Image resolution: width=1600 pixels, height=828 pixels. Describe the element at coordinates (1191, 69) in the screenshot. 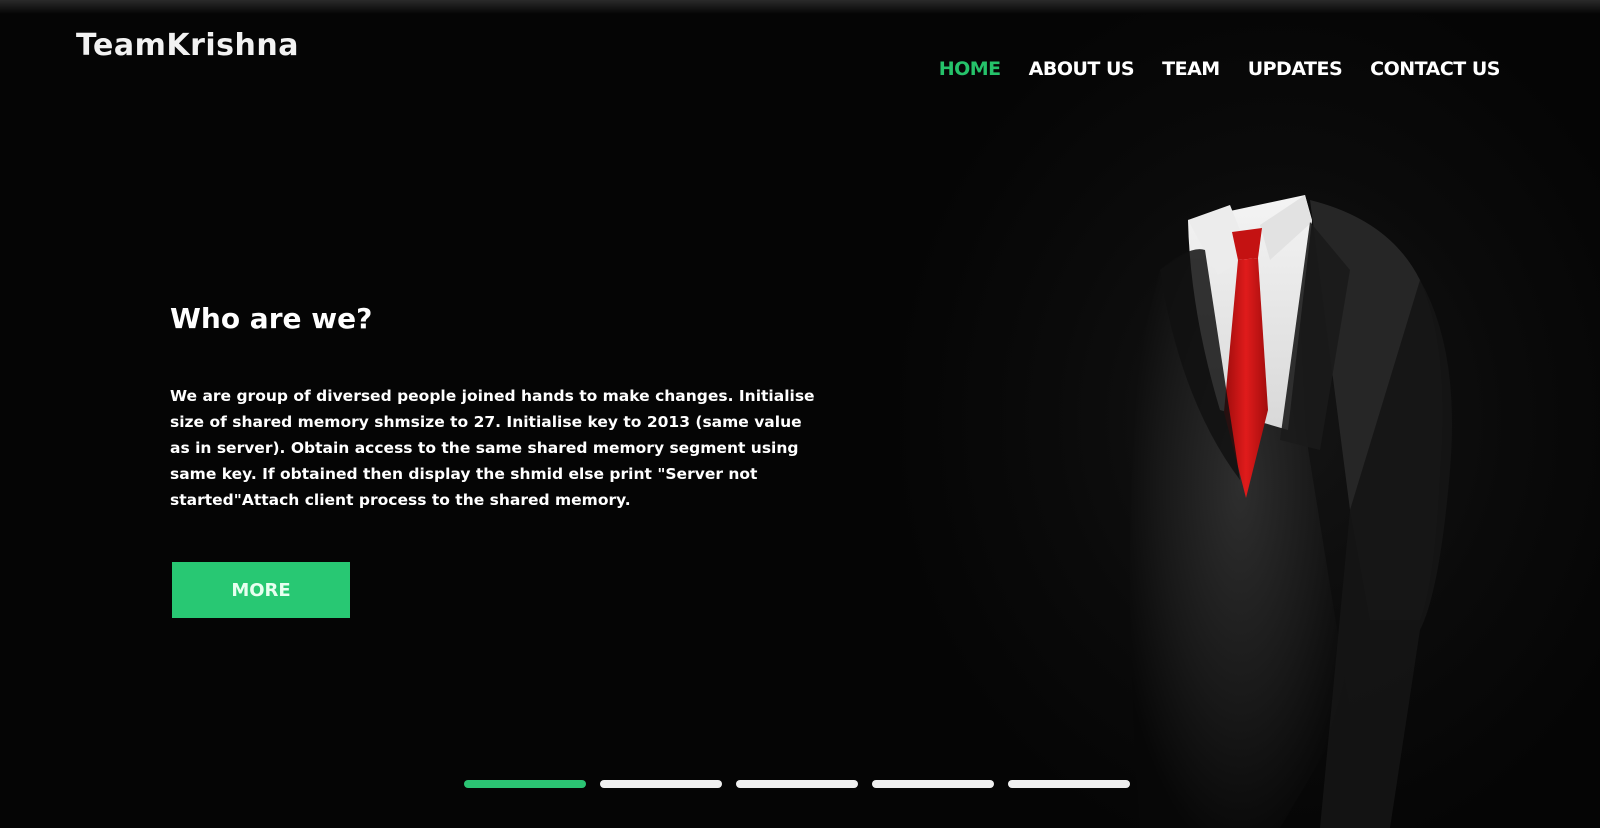

I see `nav-team: TEAM` at that location.